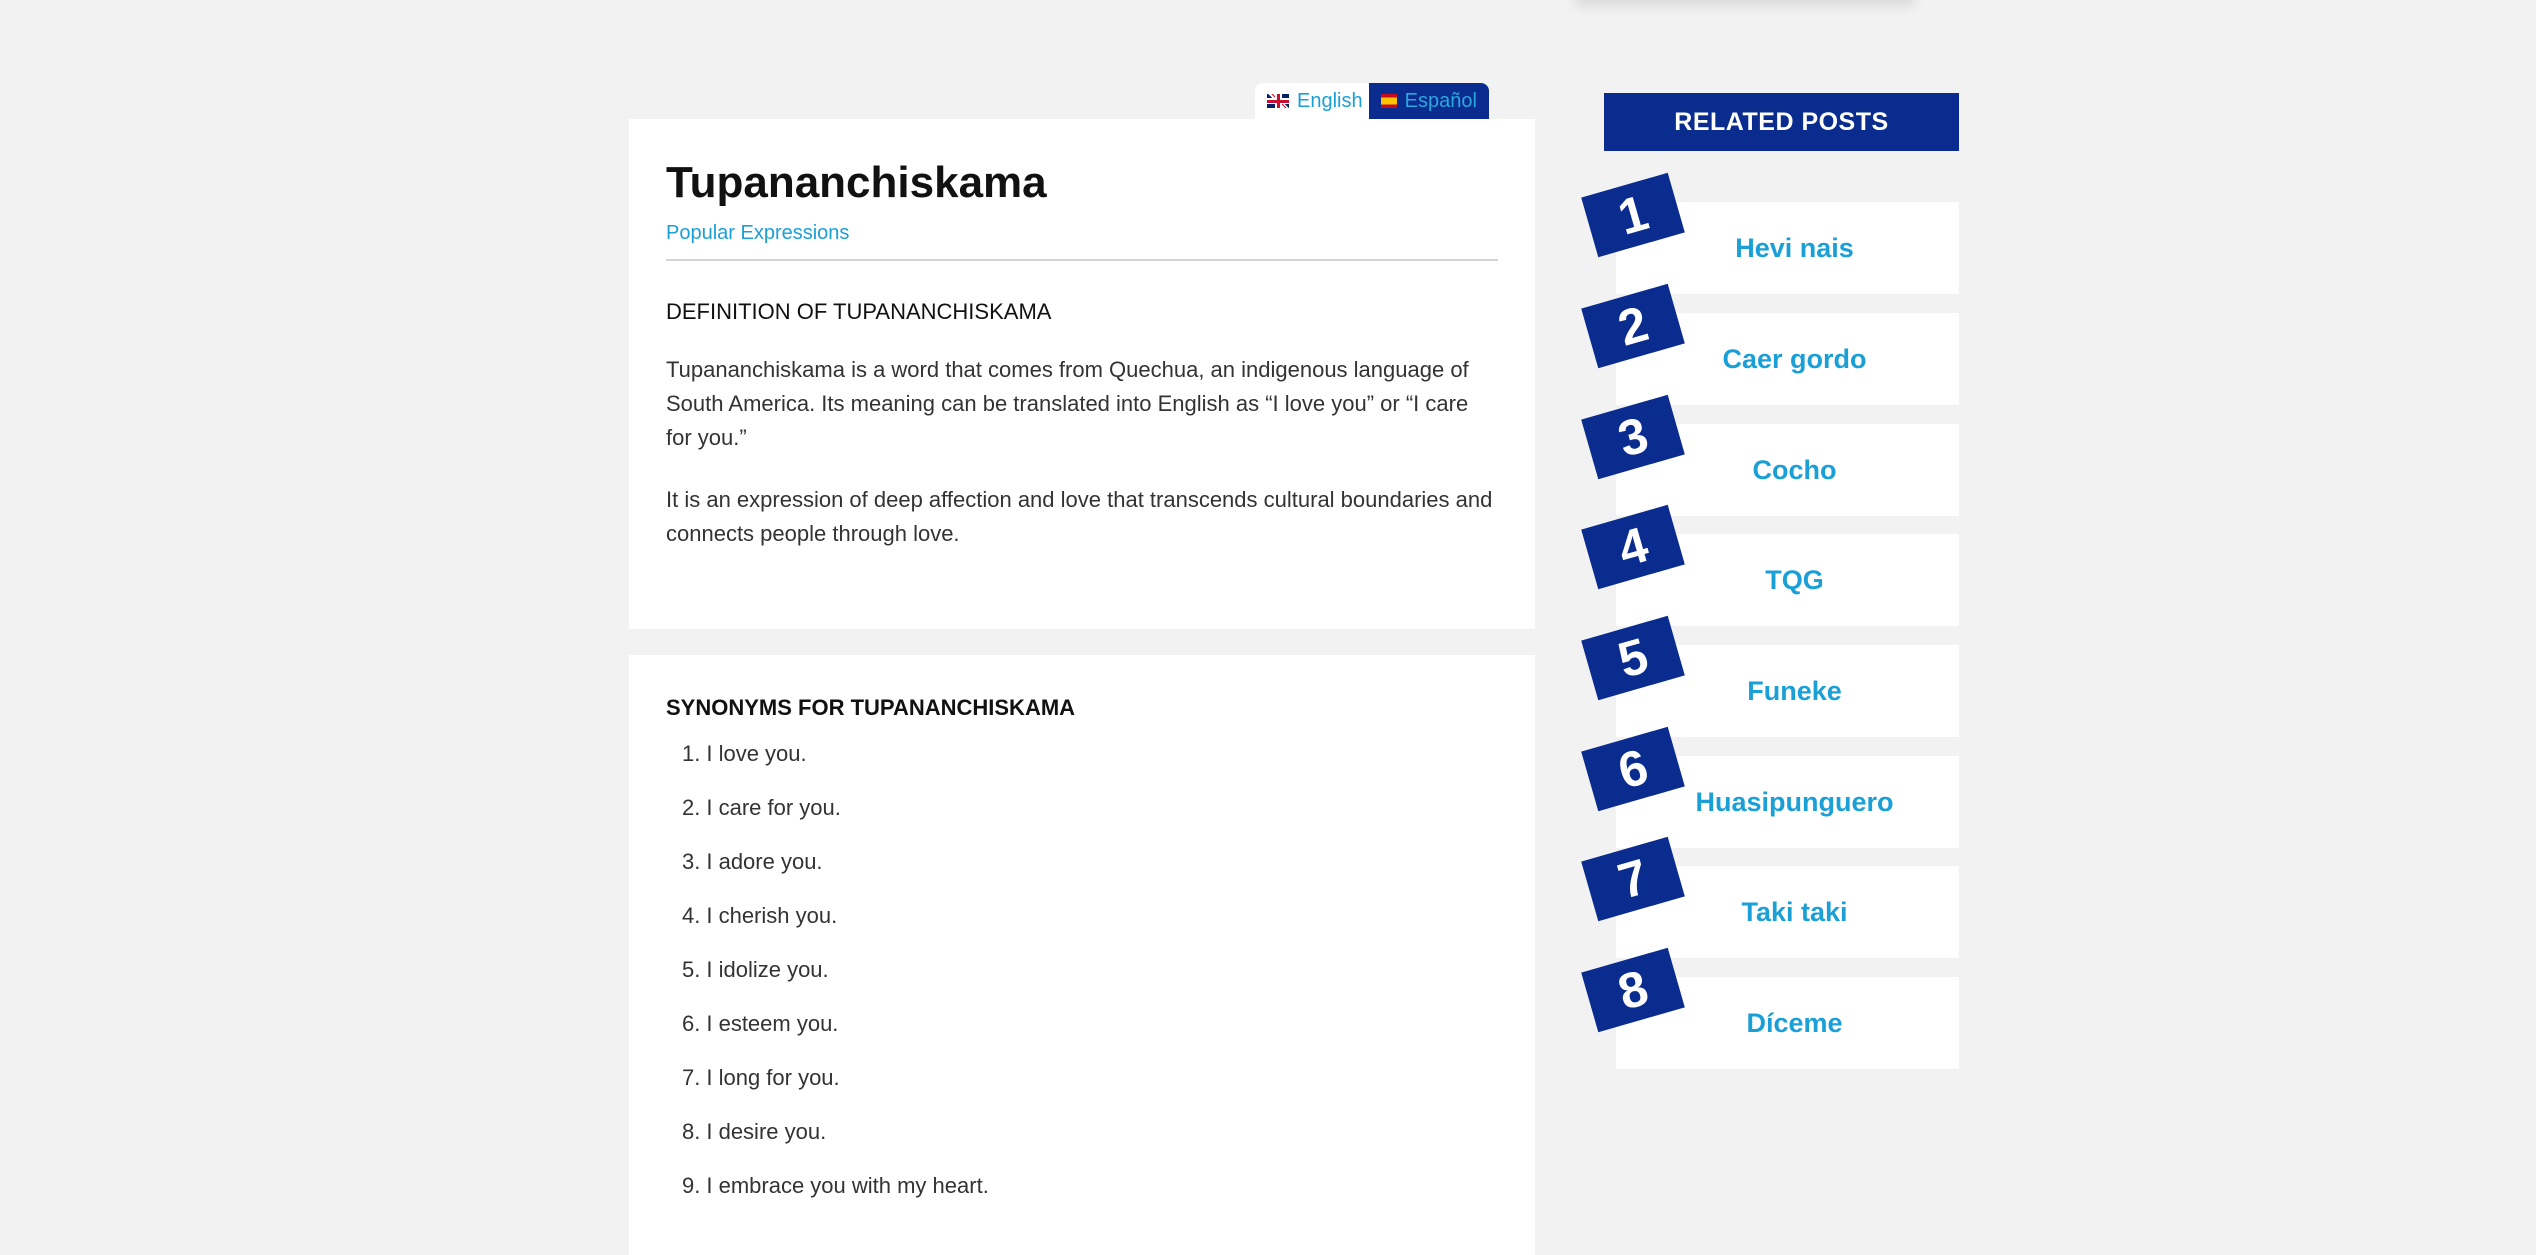  What do you see at coordinates (1090, 1198) in the screenshot?
I see `list-item: 9. I embrace you with my heart.` at bounding box center [1090, 1198].